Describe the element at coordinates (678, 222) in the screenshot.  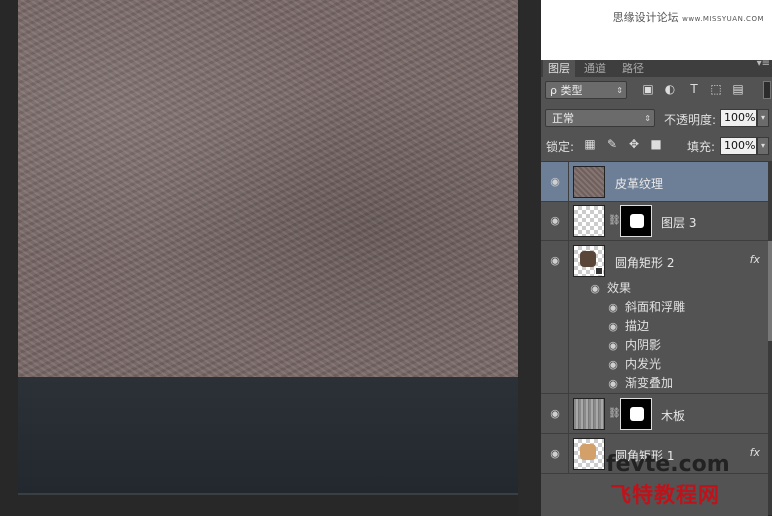
I see `layer-name: 图层 3` at that location.